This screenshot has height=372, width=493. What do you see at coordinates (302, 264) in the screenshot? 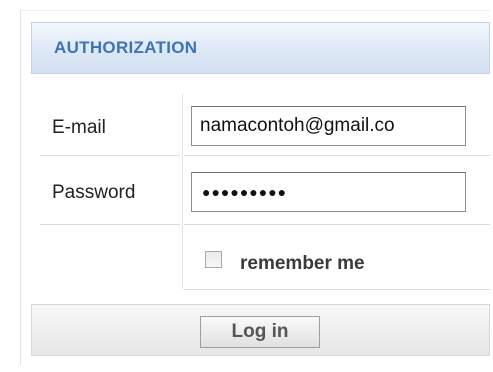
I see `remember-me-label: remember me` at bounding box center [302, 264].